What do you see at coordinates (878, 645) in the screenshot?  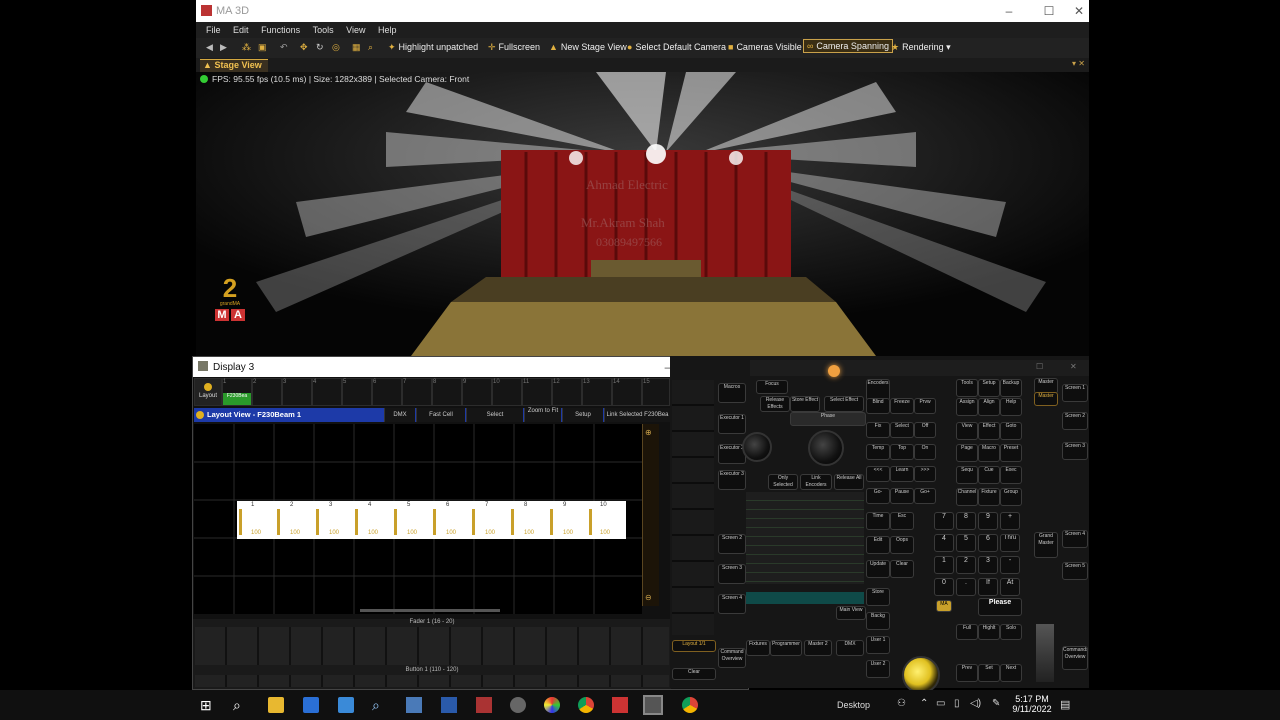 I see `user-1-key: User 1` at bounding box center [878, 645].